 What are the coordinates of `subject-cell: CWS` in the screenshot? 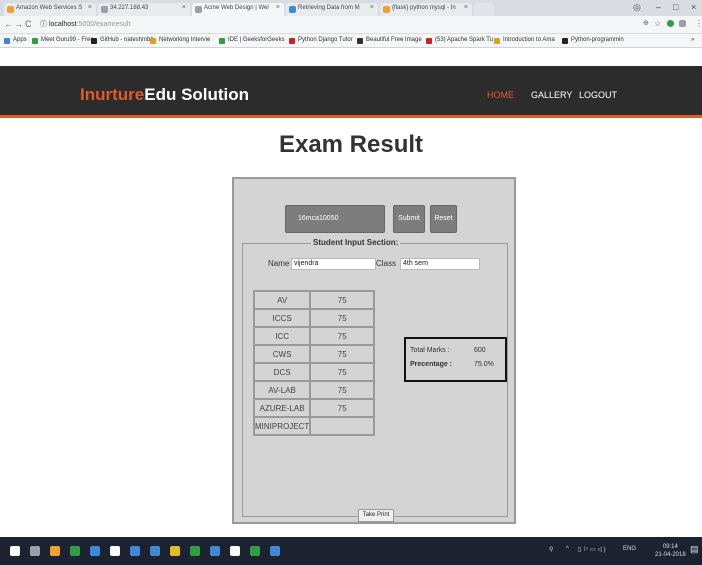 It's located at (282, 354).